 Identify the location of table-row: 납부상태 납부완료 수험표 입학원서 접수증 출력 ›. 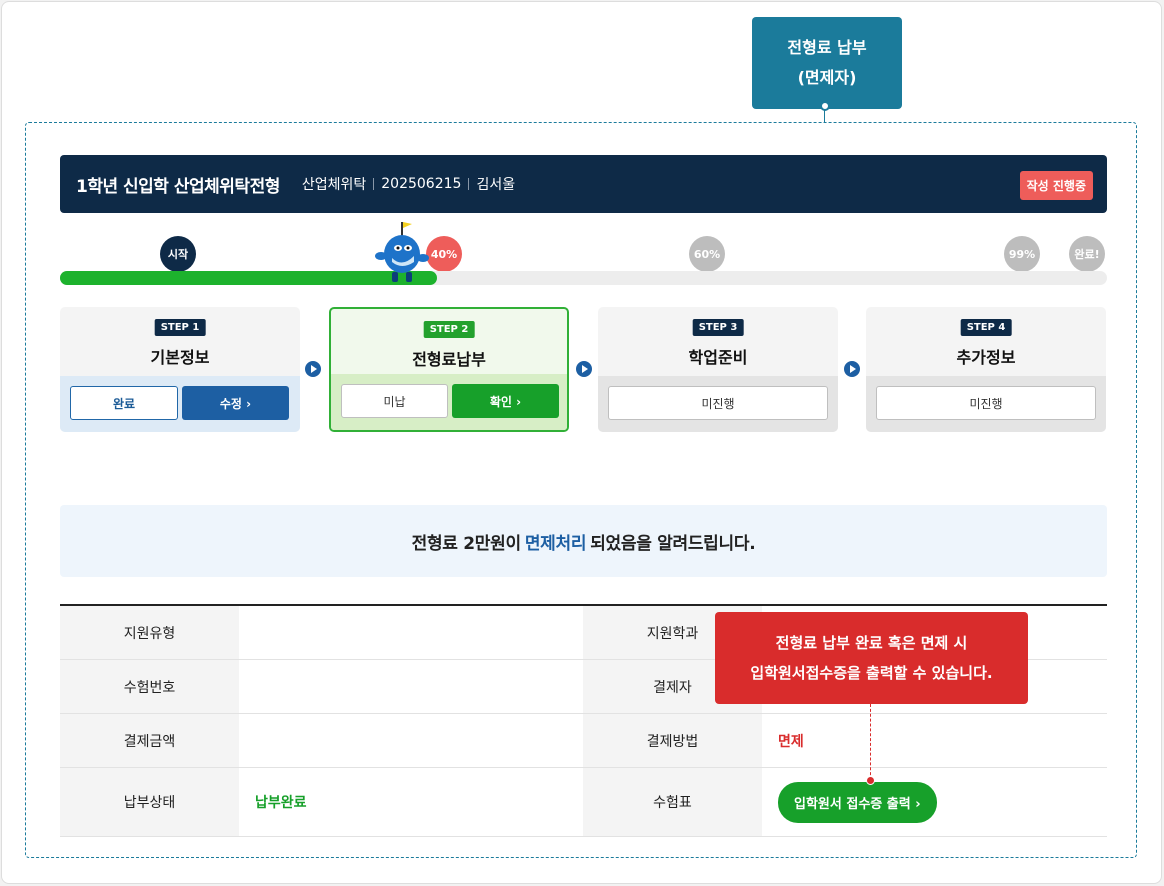
(583, 802).